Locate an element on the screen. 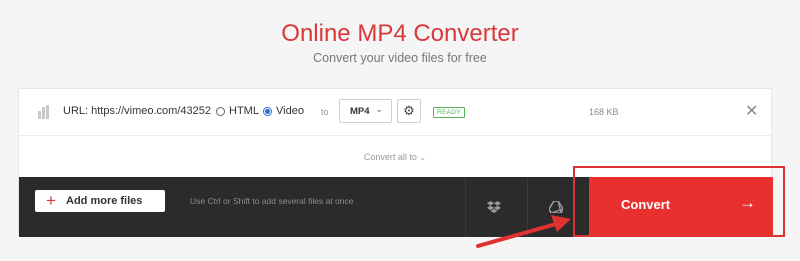  add-more-files-label: Add more files is located at coordinates (104, 201).